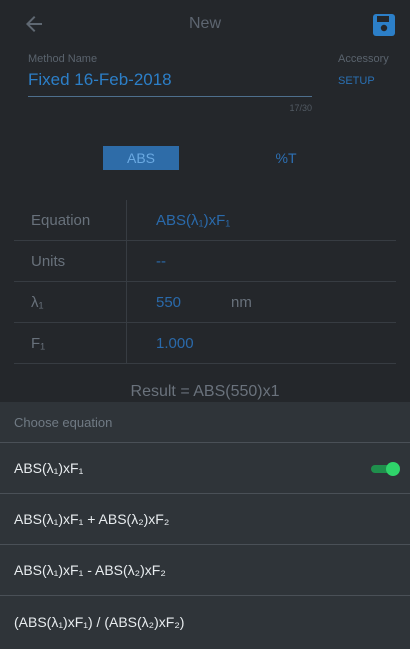 The image size is (410, 649). I want to click on lambda1-value: 550, so click(168, 302).